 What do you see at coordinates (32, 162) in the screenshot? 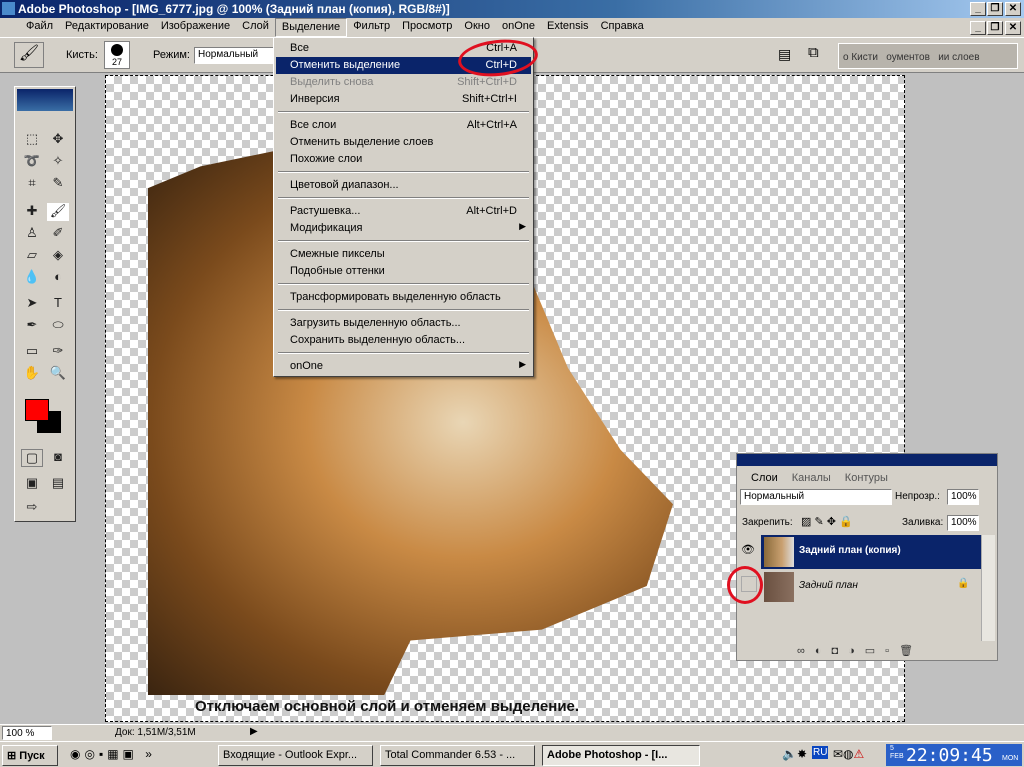
I see `lasso-icon: ➰` at bounding box center [32, 162].